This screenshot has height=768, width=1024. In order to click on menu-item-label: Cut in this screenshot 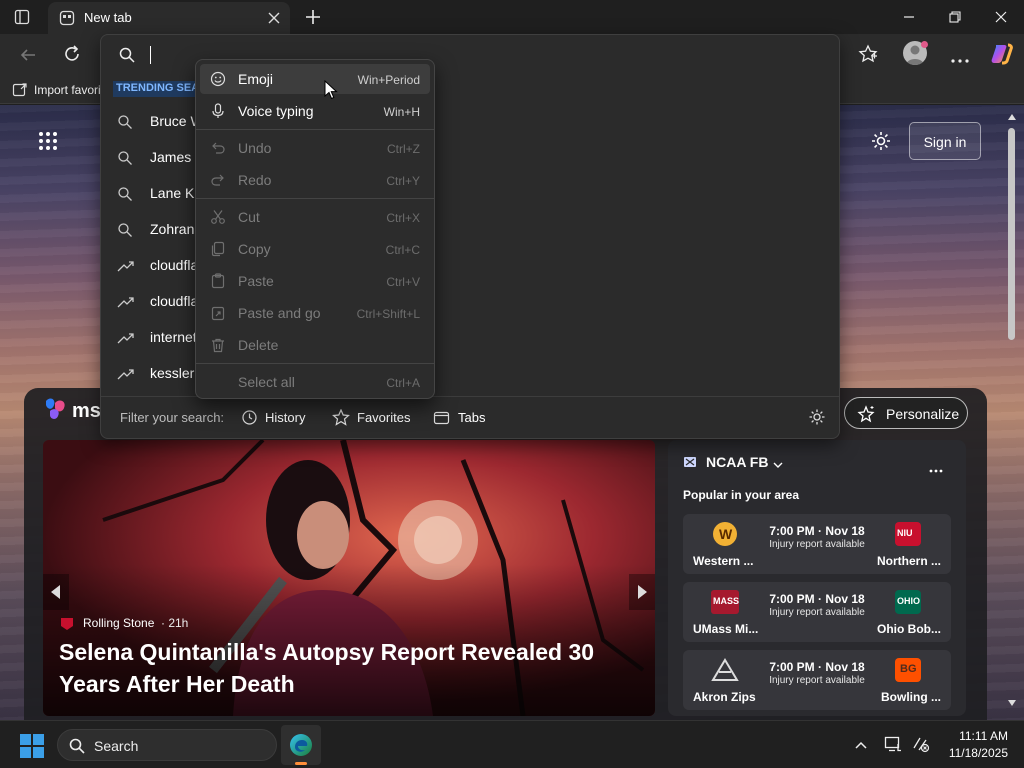, I will do `click(249, 217)`.